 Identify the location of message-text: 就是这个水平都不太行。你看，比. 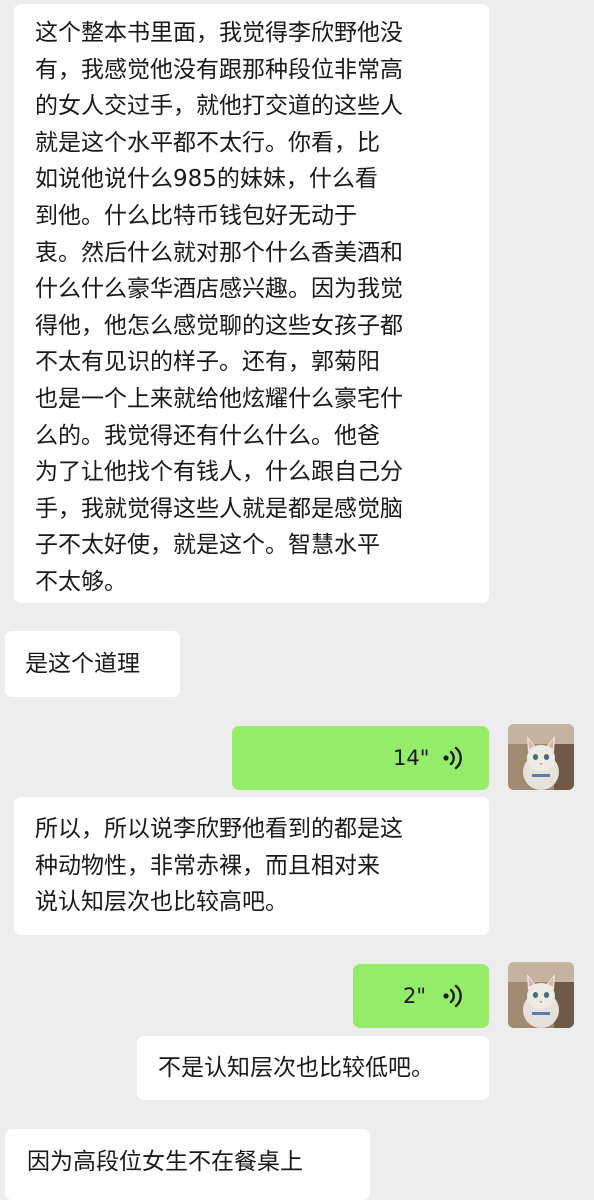
(207, 142).